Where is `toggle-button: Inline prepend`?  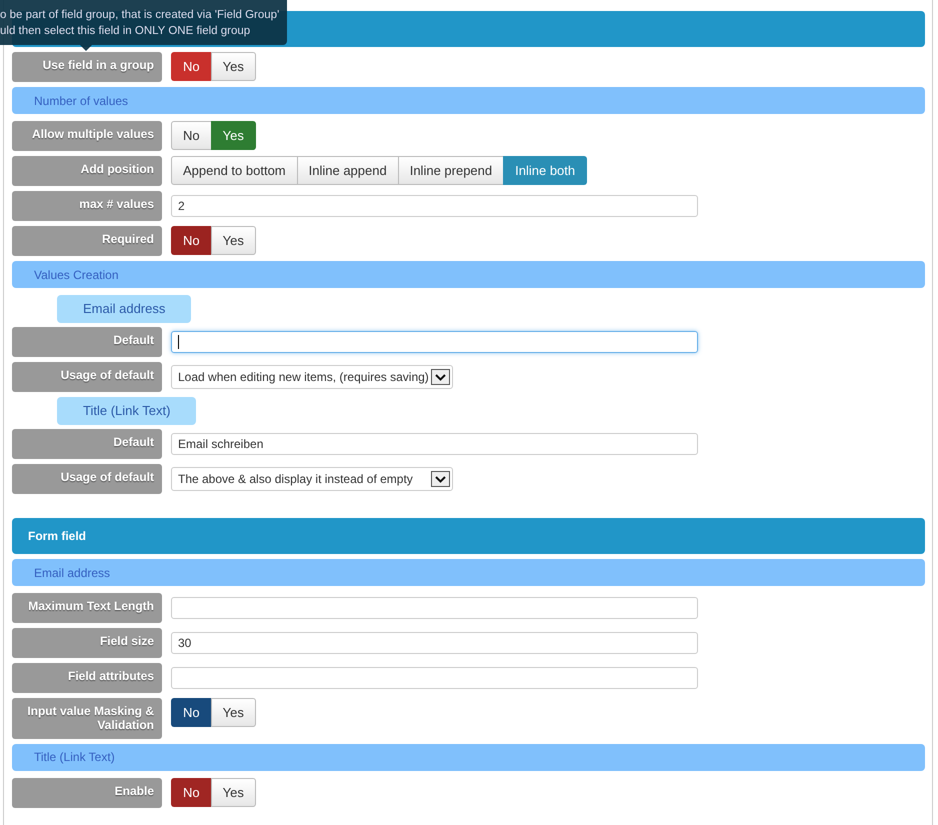
toggle-button: Inline prepend is located at coordinates (451, 170).